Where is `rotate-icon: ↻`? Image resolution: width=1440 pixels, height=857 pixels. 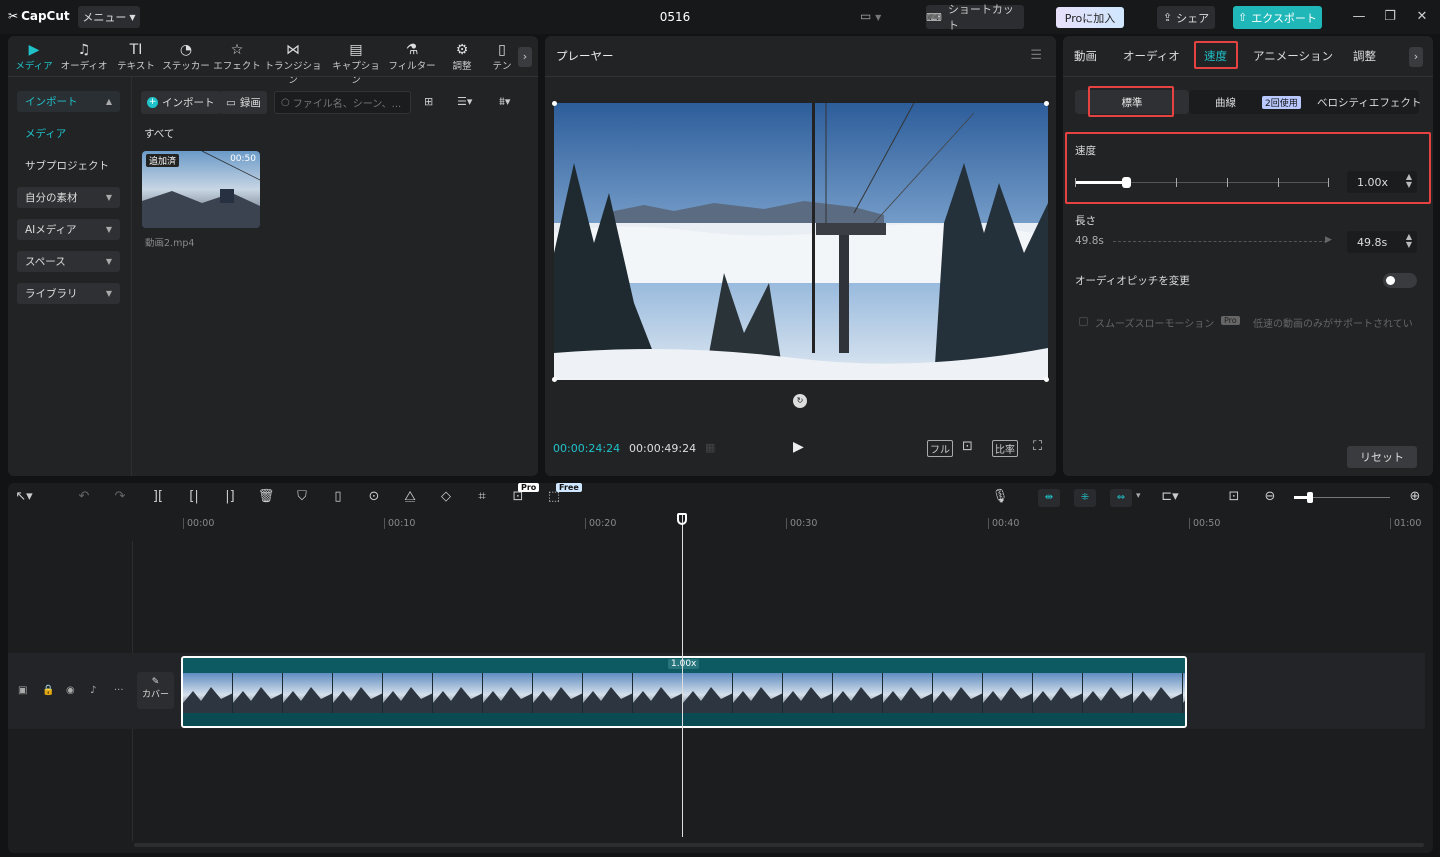
rotate-icon: ↻ is located at coordinates (800, 401).